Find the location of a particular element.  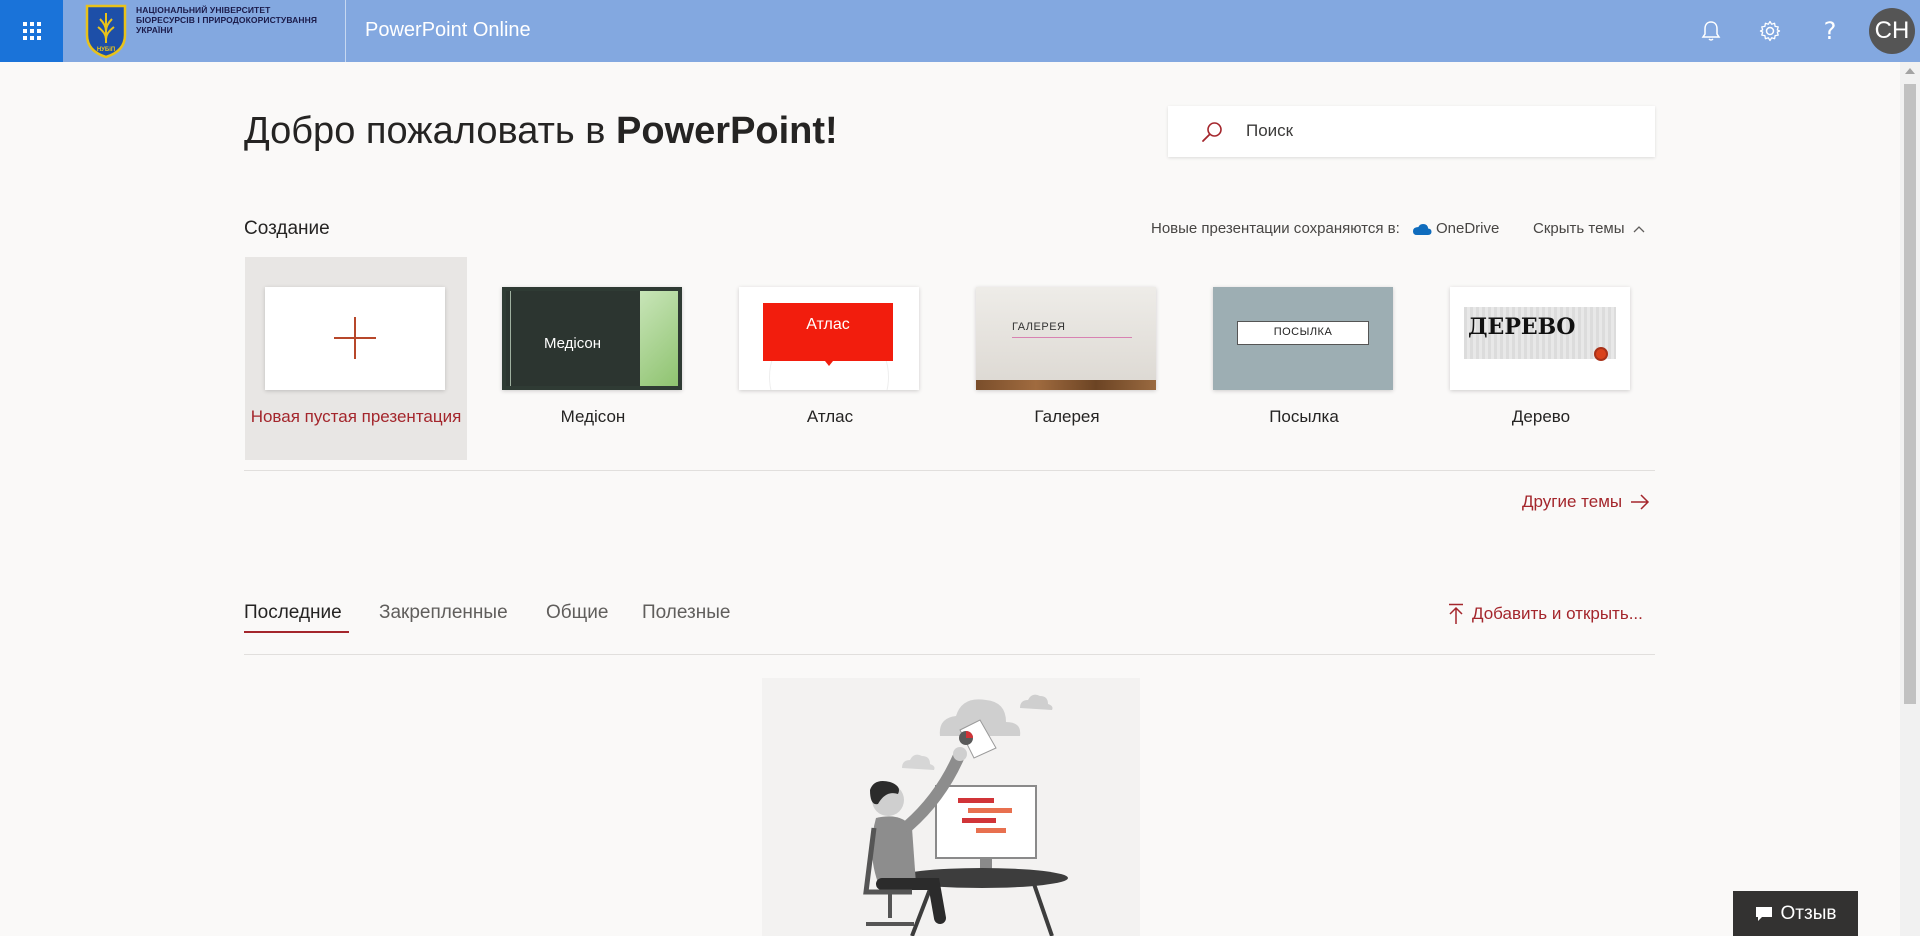

tab-shared: Общие is located at coordinates (577, 613).